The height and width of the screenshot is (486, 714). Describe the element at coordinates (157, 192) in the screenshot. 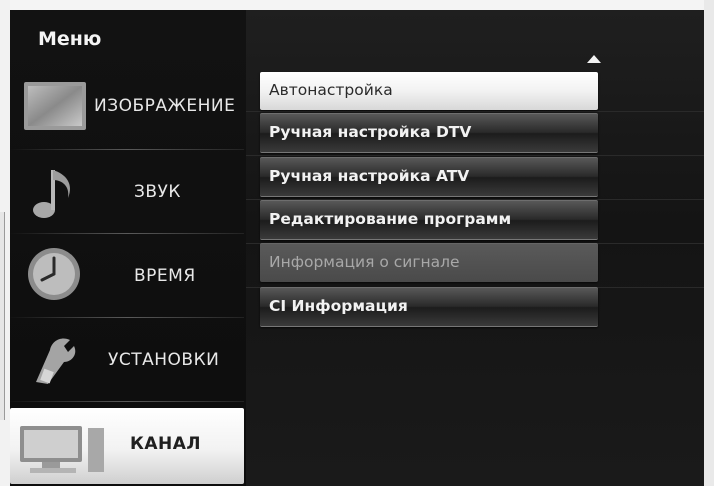

I see `sidebar-item-label: ЗВУК` at that location.